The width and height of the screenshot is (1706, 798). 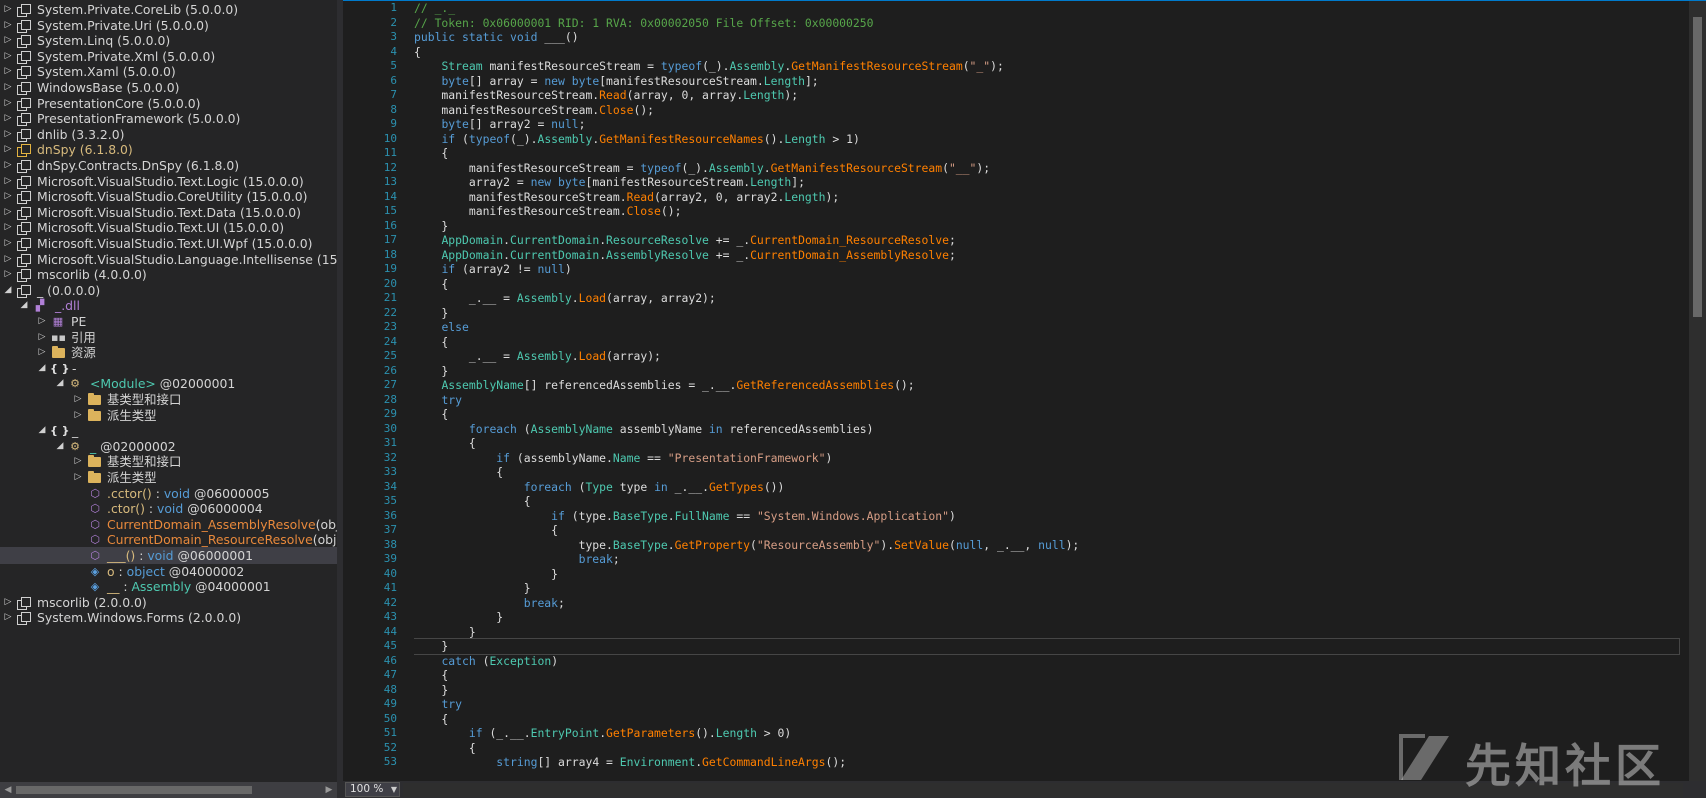 What do you see at coordinates (168, 305) in the screenshot?
I see `tree-item-module: ◢ ▞ _.dll` at bounding box center [168, 305].